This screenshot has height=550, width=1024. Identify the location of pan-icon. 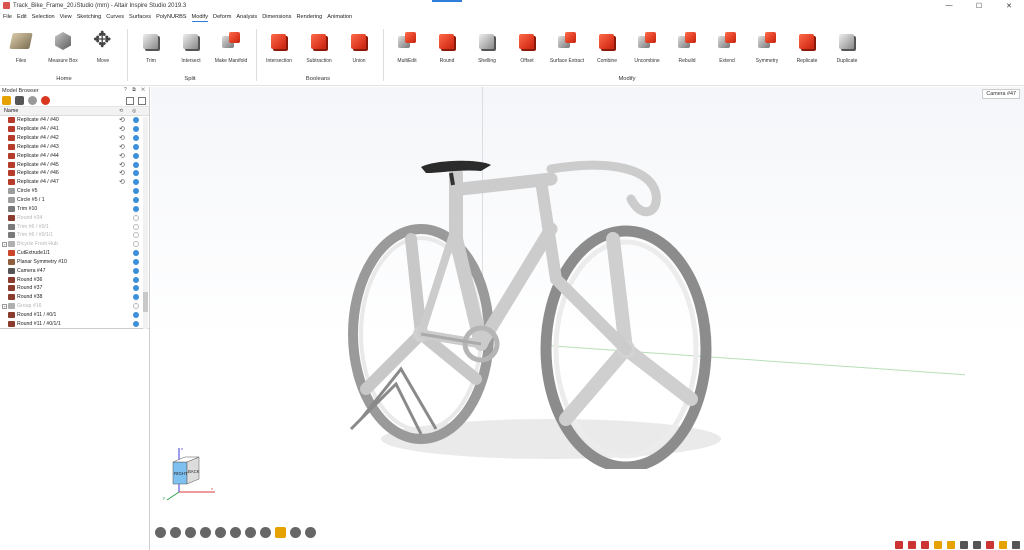
(175, 532).